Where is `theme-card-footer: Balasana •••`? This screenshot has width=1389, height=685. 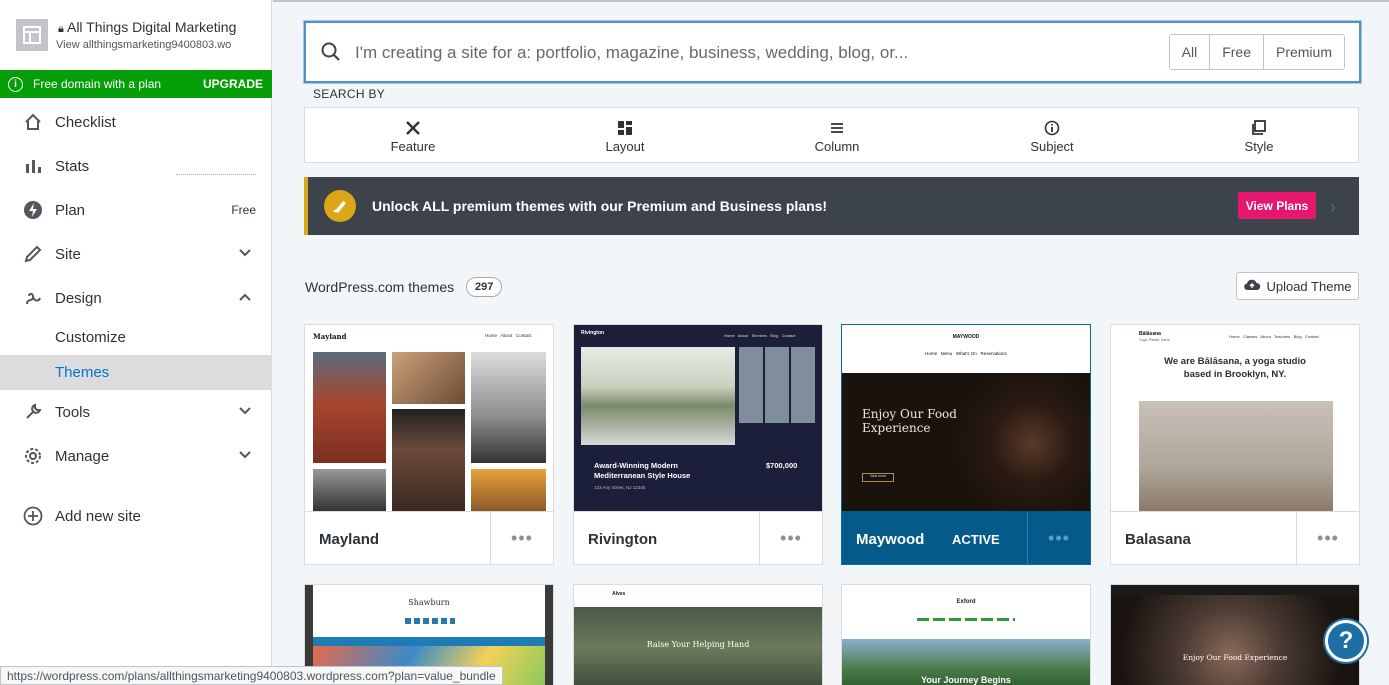
theme-card-footer: Balasana ••• is located at coordinates (1235, 537).